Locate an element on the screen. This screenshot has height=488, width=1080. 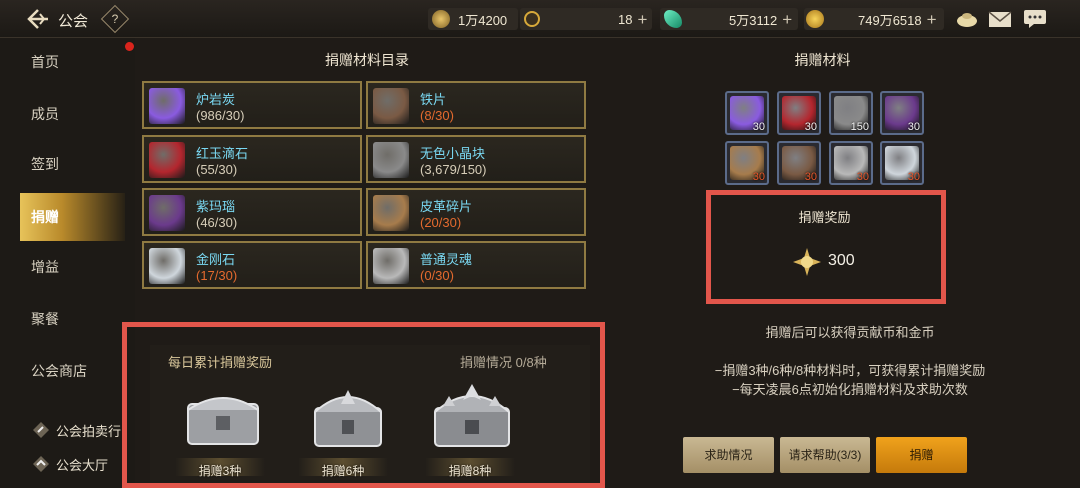
material-name: 红玉滴石 is located at coordinates (222, 153).